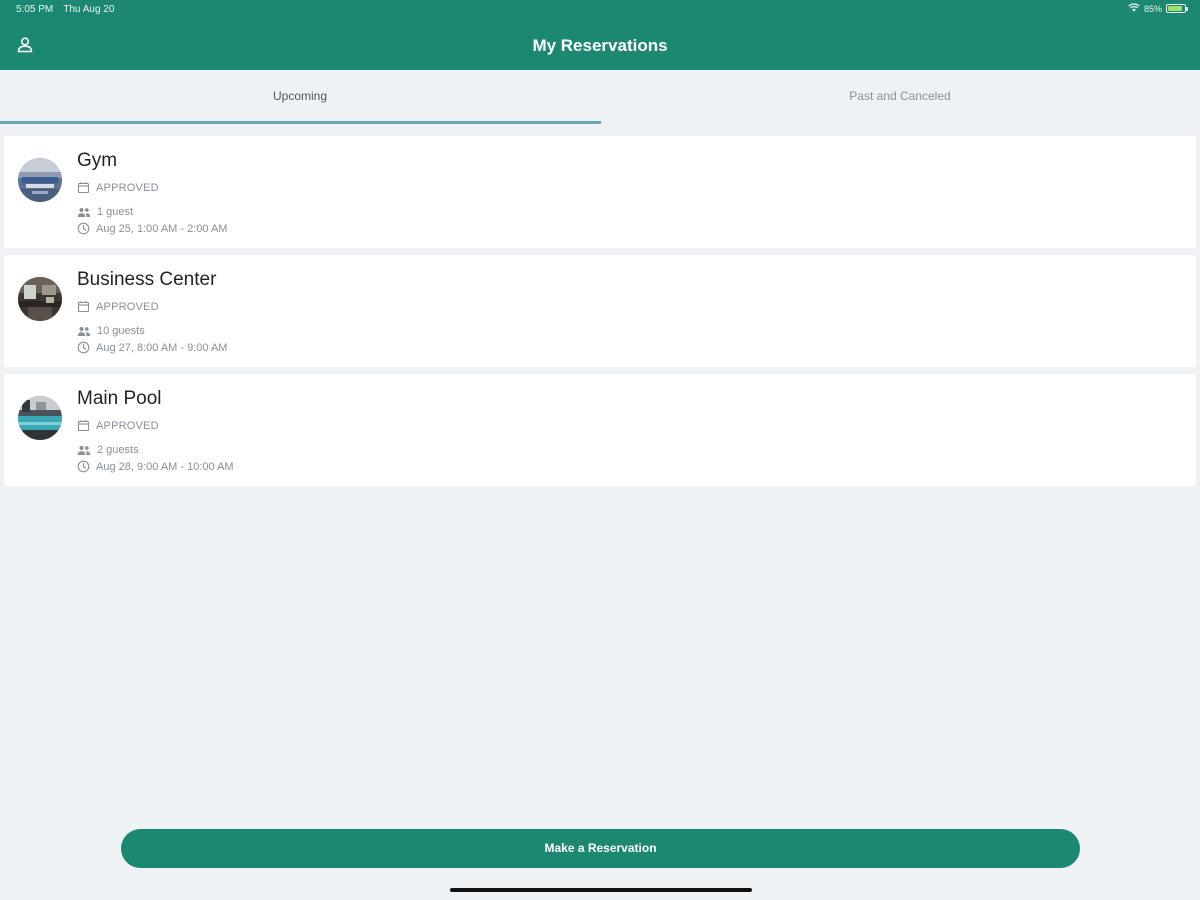  Describe the element at coordinates (1152, 8) in the screenshot. I see `battery-percent: 85%` at that location.